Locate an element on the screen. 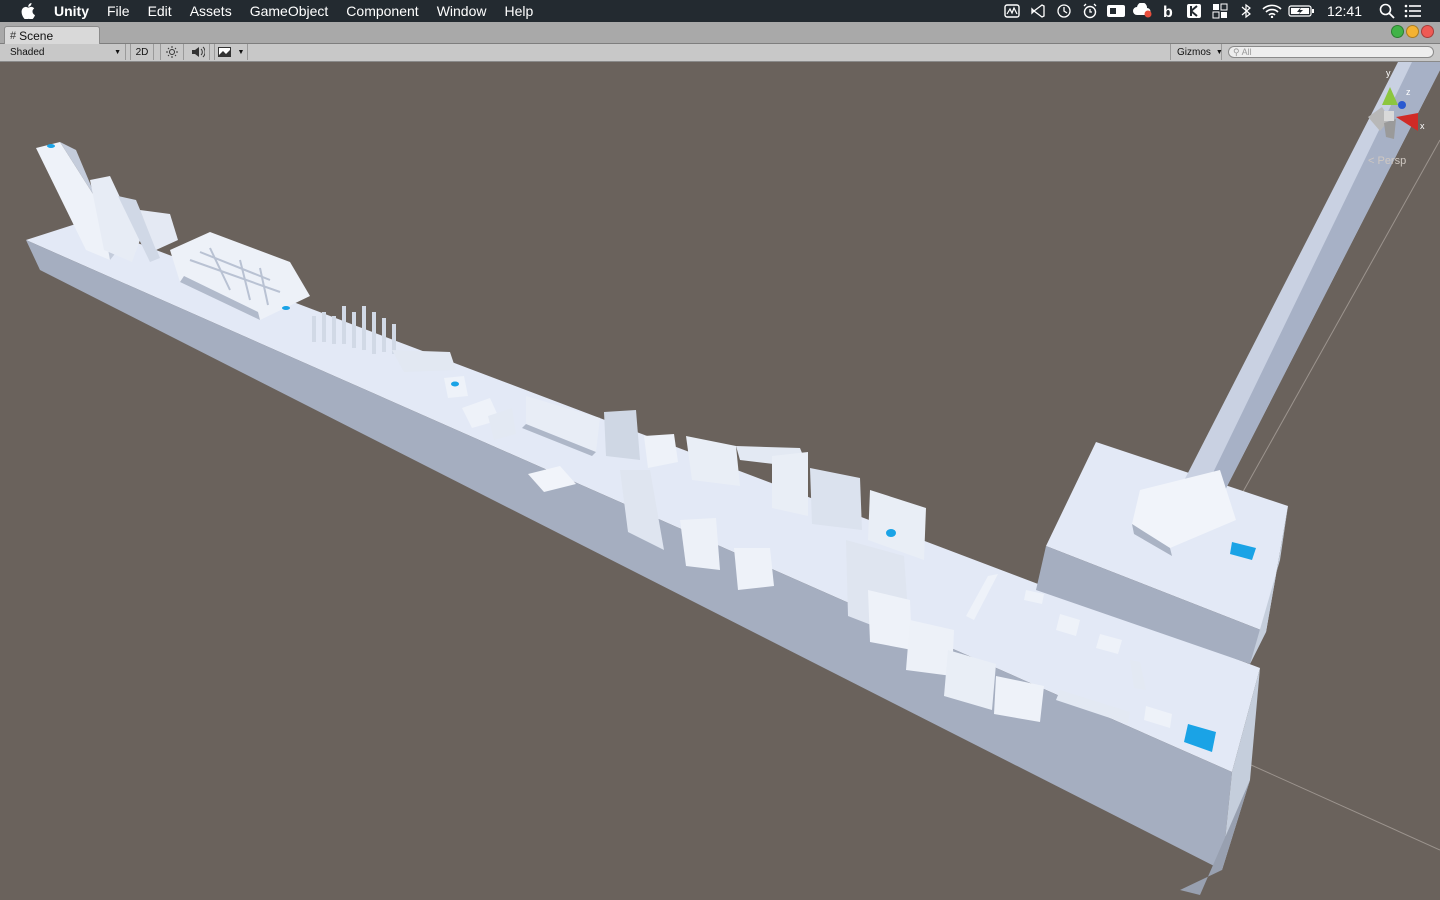 The height and width of the screenshot is (900, 1440). wifi-icon is located at coordinates (1272, 11).